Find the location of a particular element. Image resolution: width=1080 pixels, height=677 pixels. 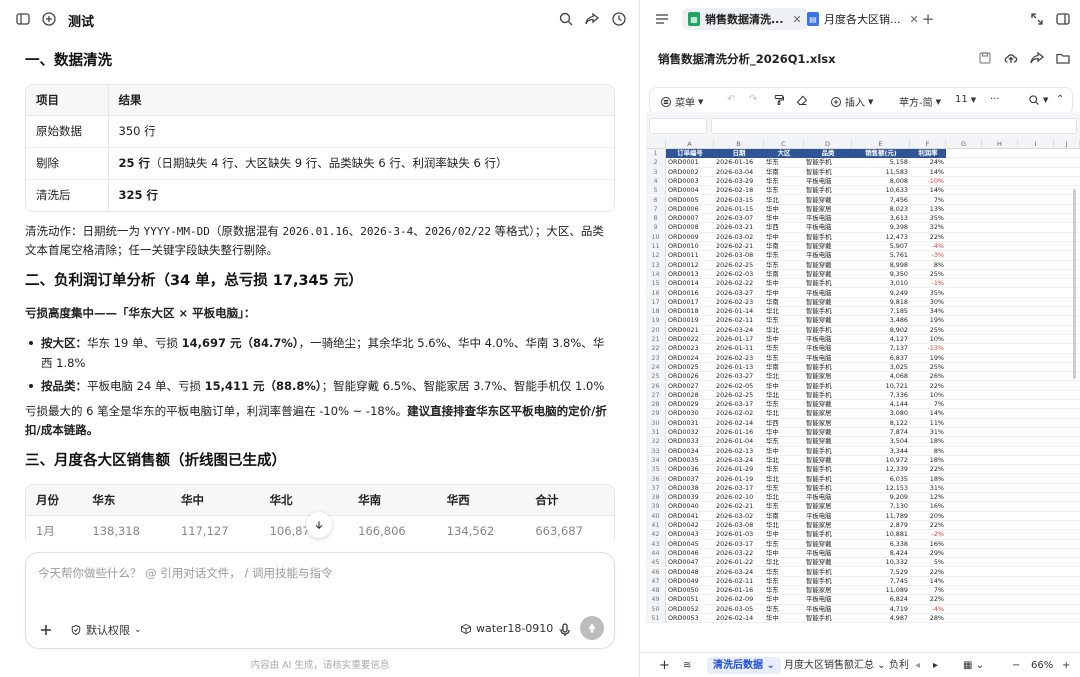

table-cell: 8,998 is located at coordinates (881, 265).